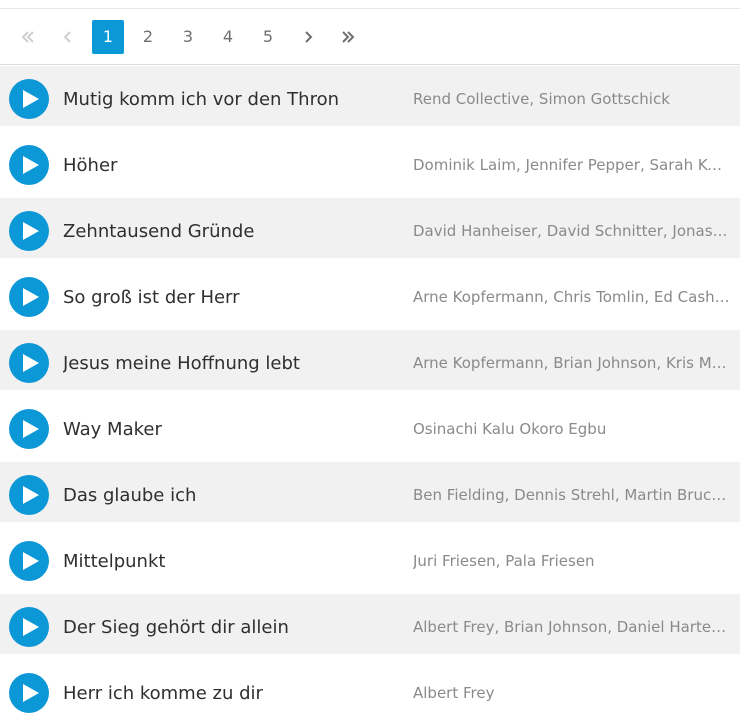 This screenshot has width=740, height=726. I want to click on previous-page-button, so click(68, 37).